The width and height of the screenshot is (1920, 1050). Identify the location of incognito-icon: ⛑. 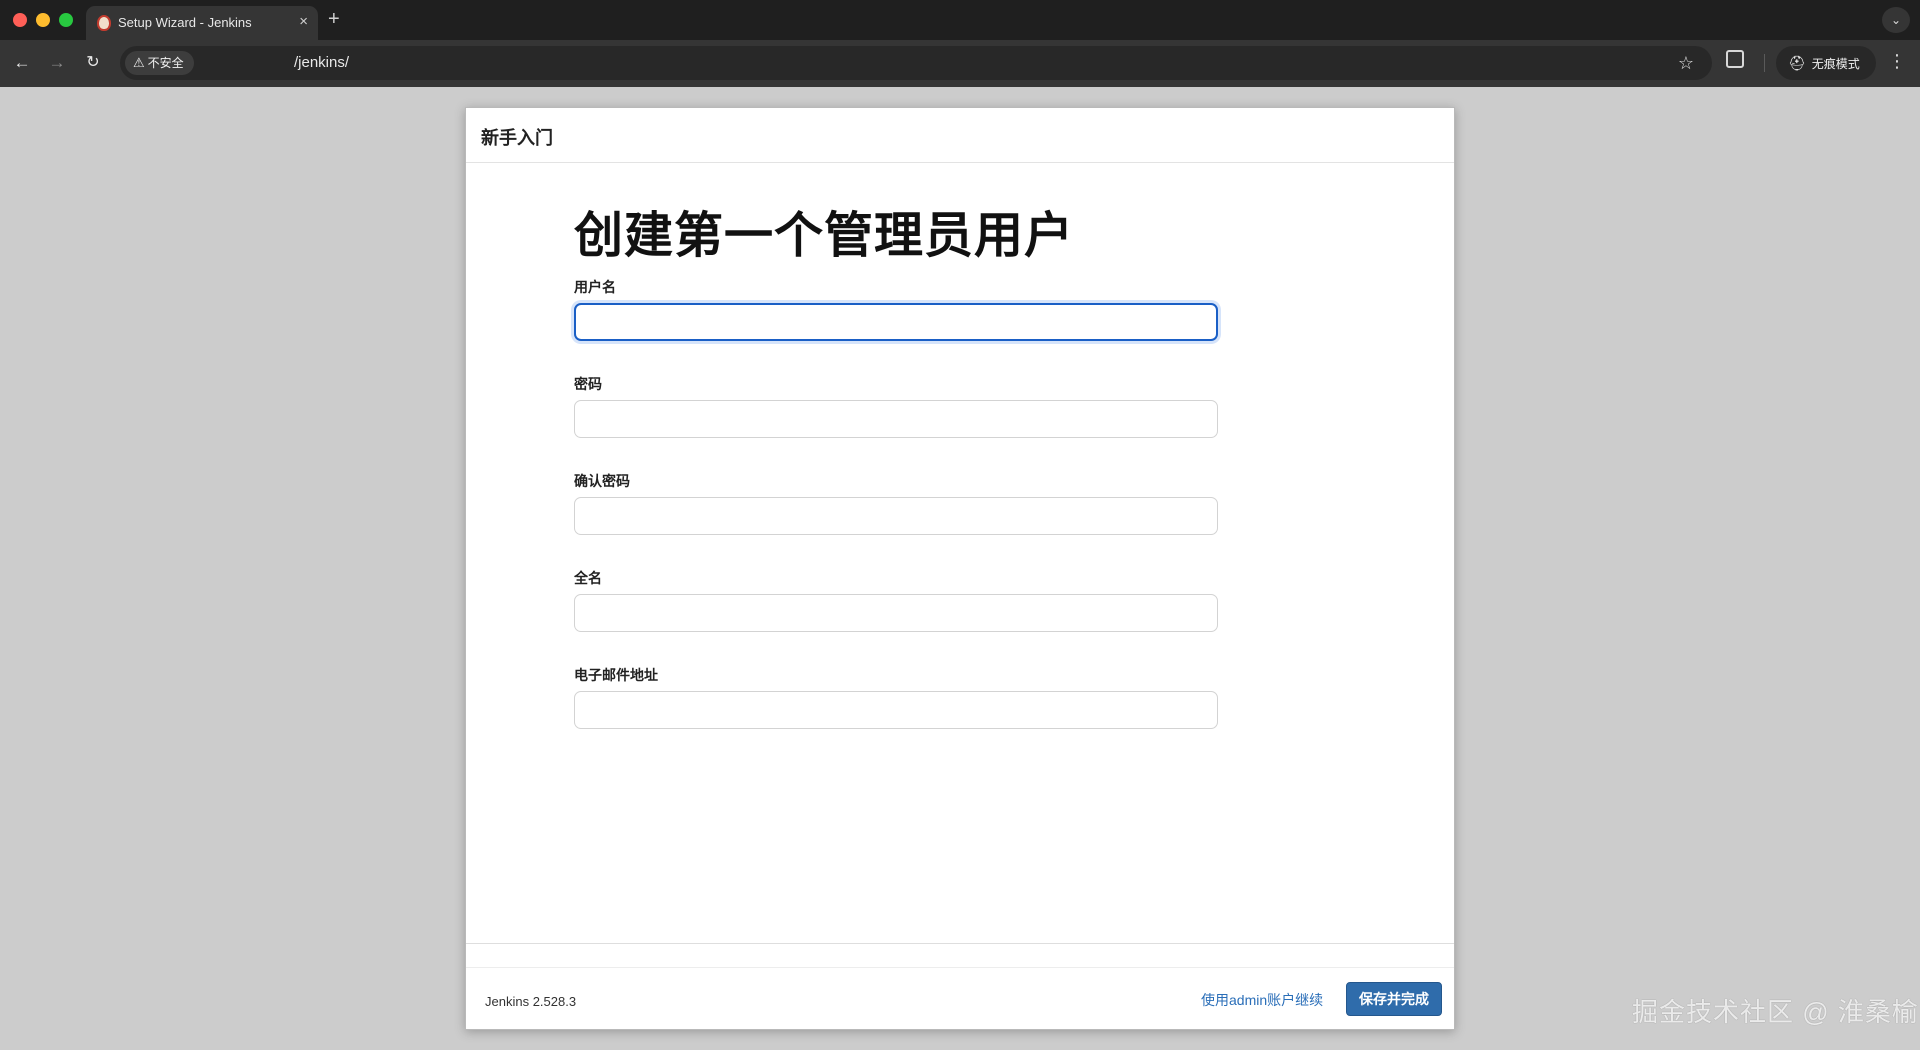
(1797, 63).